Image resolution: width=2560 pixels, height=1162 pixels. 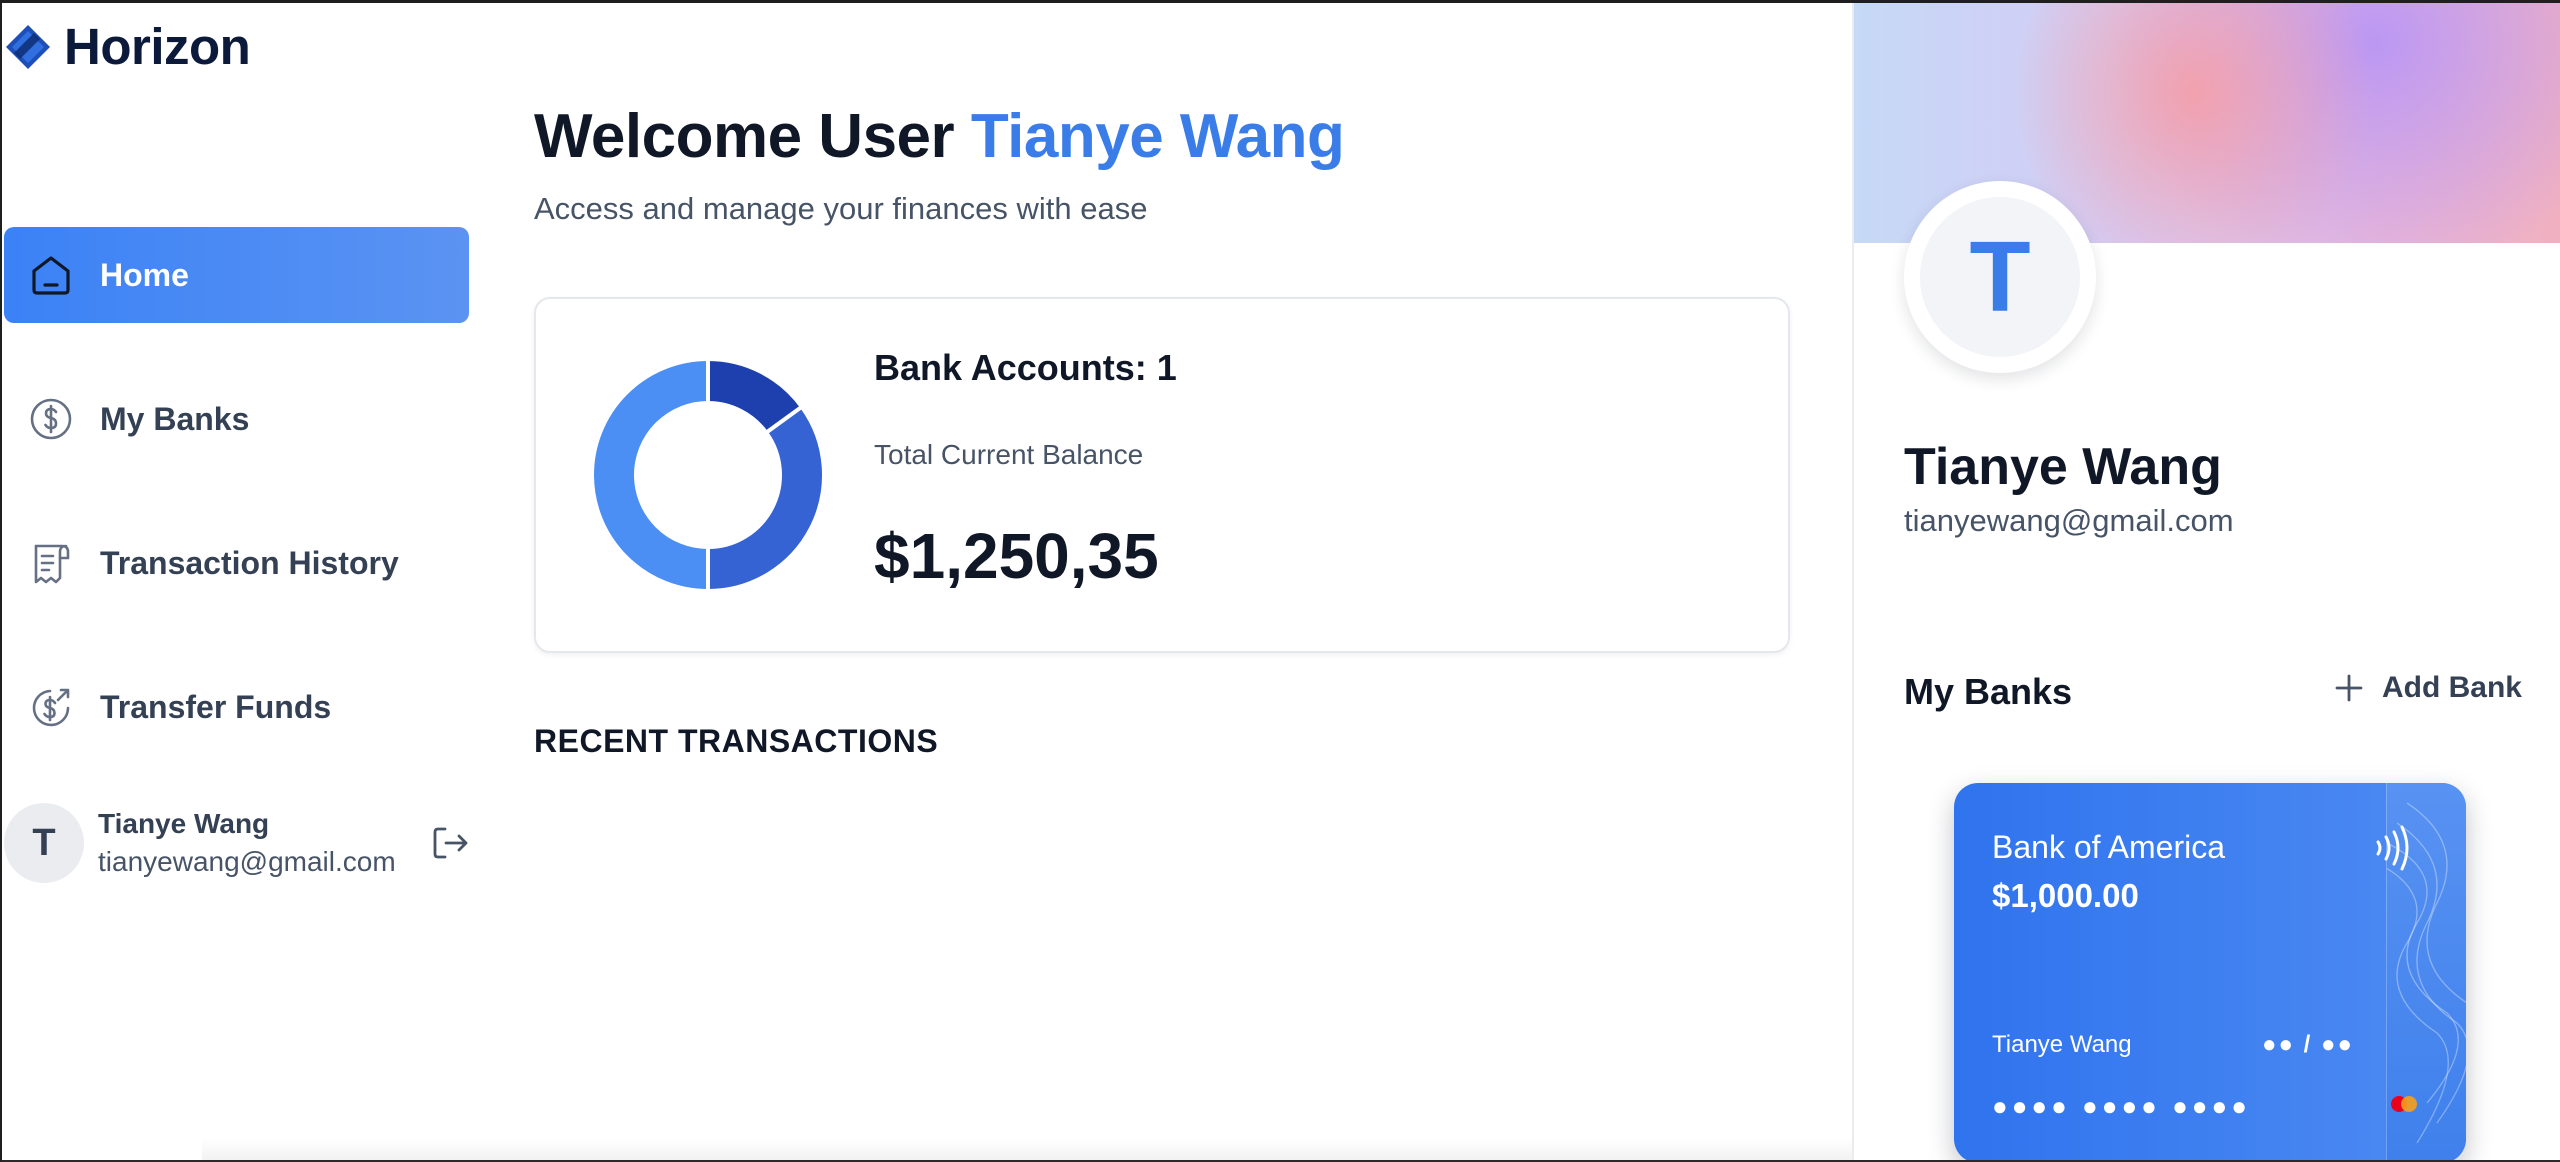 What do you see at coordinates (51, 275) in the screenshot?
I see `home-icon` at bounding box center [51, 275].